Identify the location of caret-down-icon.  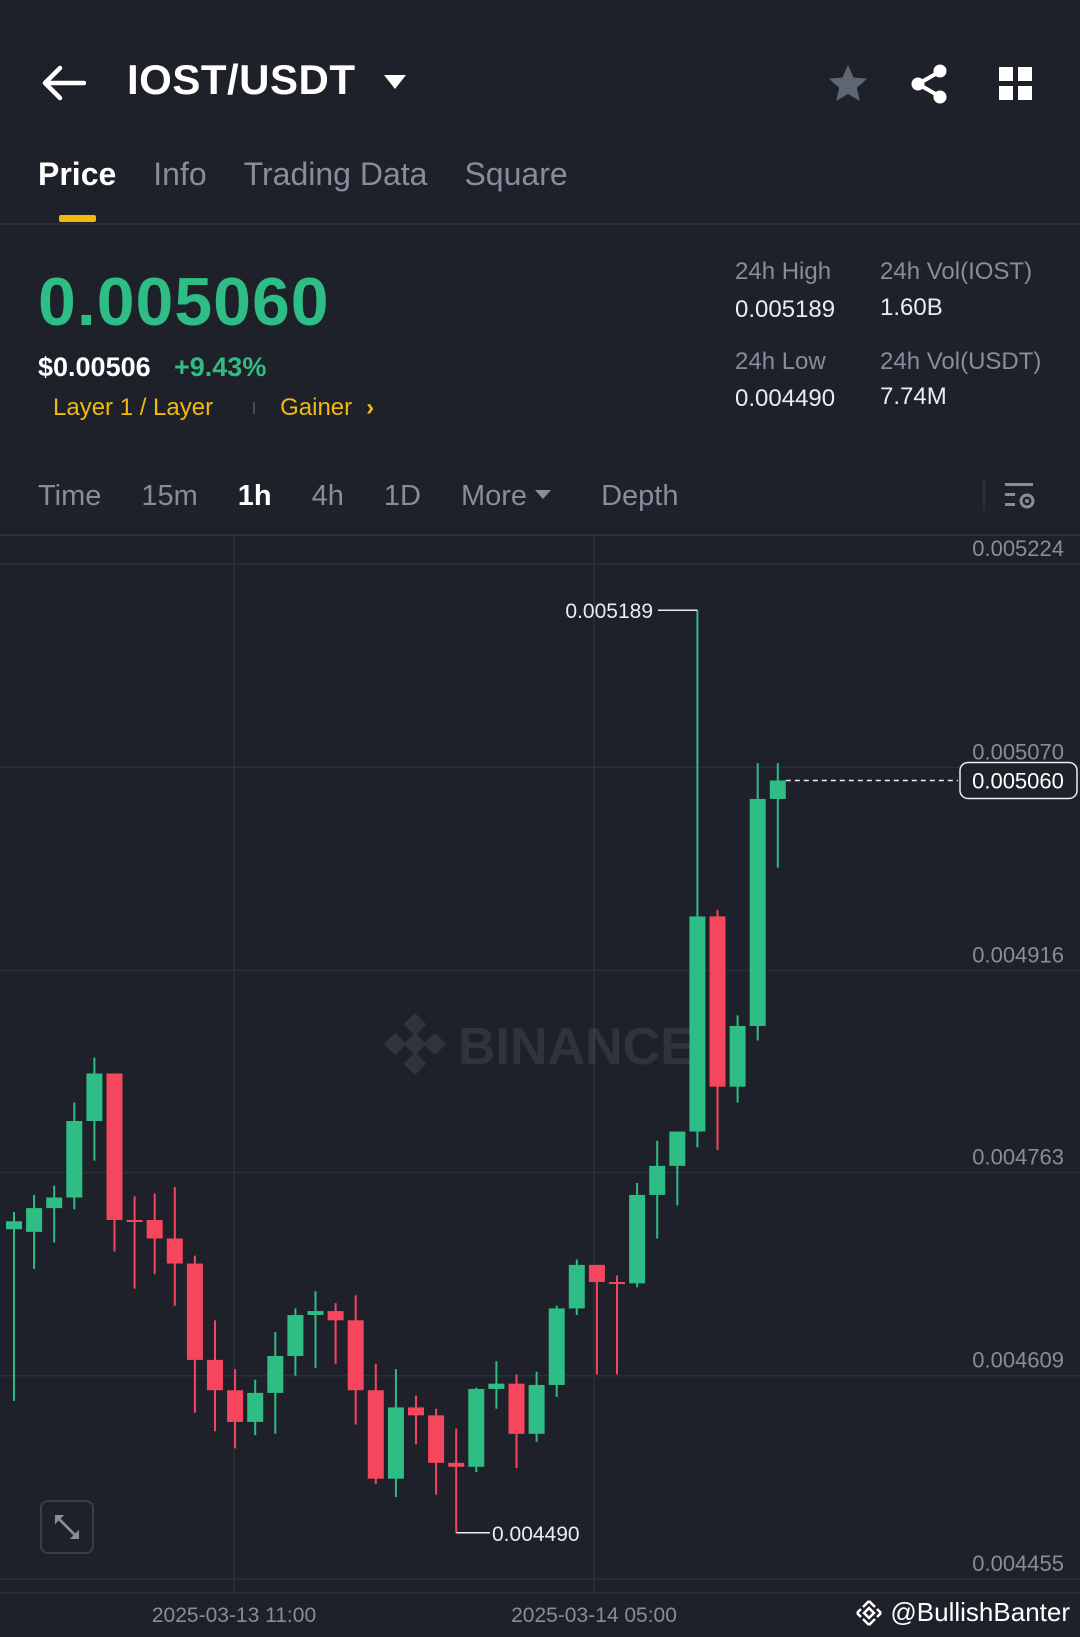
(543, 494).